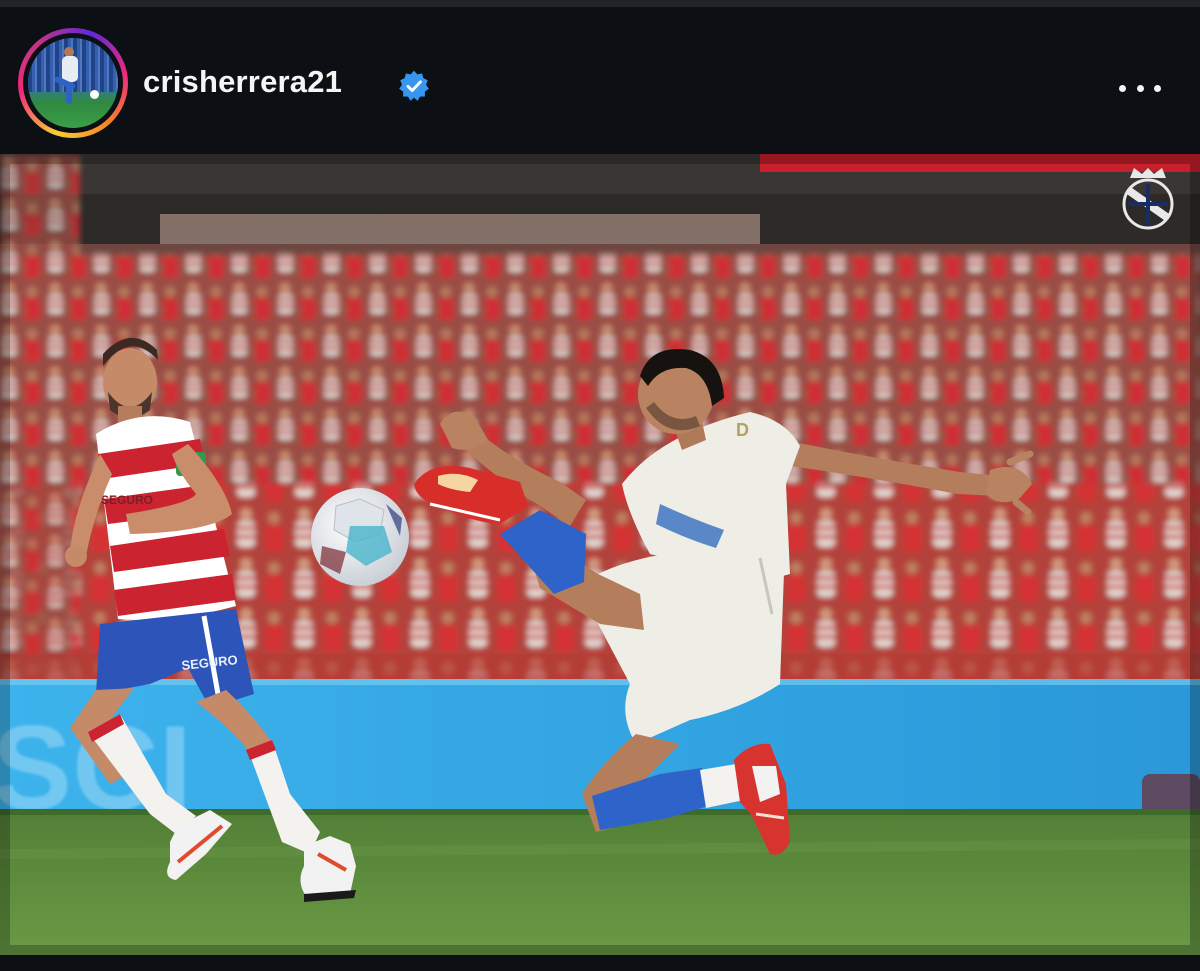 This screenshot has width=1200, height=971. Describe the element at coordinates (360, 537) in the screenshot. I see `soccer-ball` at that location.